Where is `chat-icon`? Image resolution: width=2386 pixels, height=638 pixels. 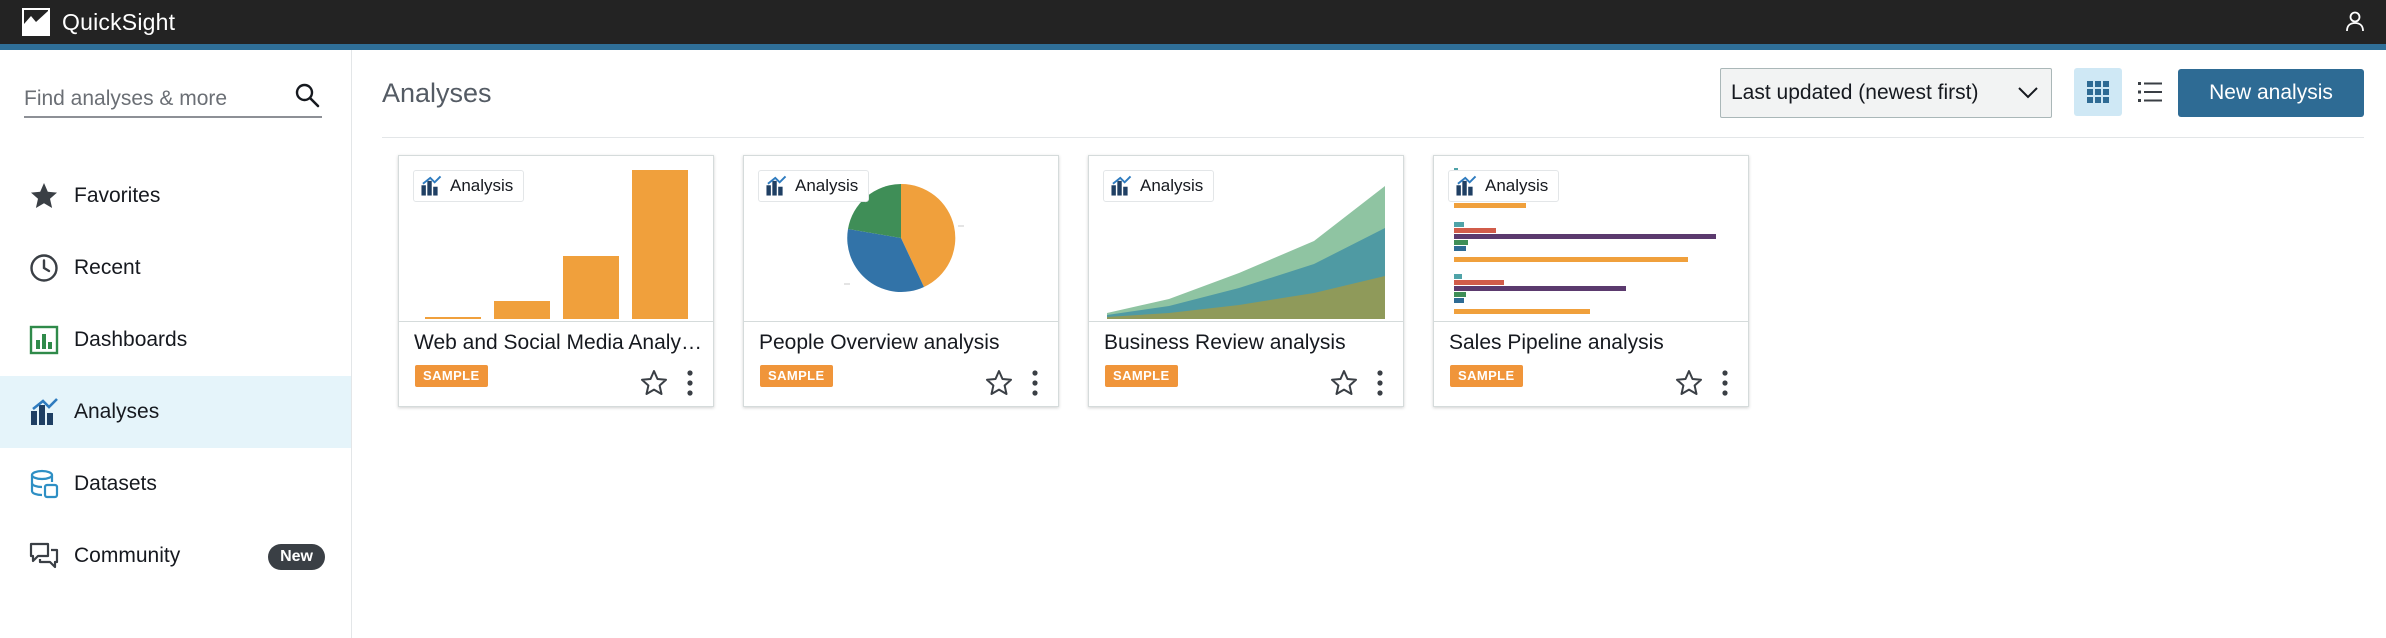
chat-icon is located at coordinates (44, 556).